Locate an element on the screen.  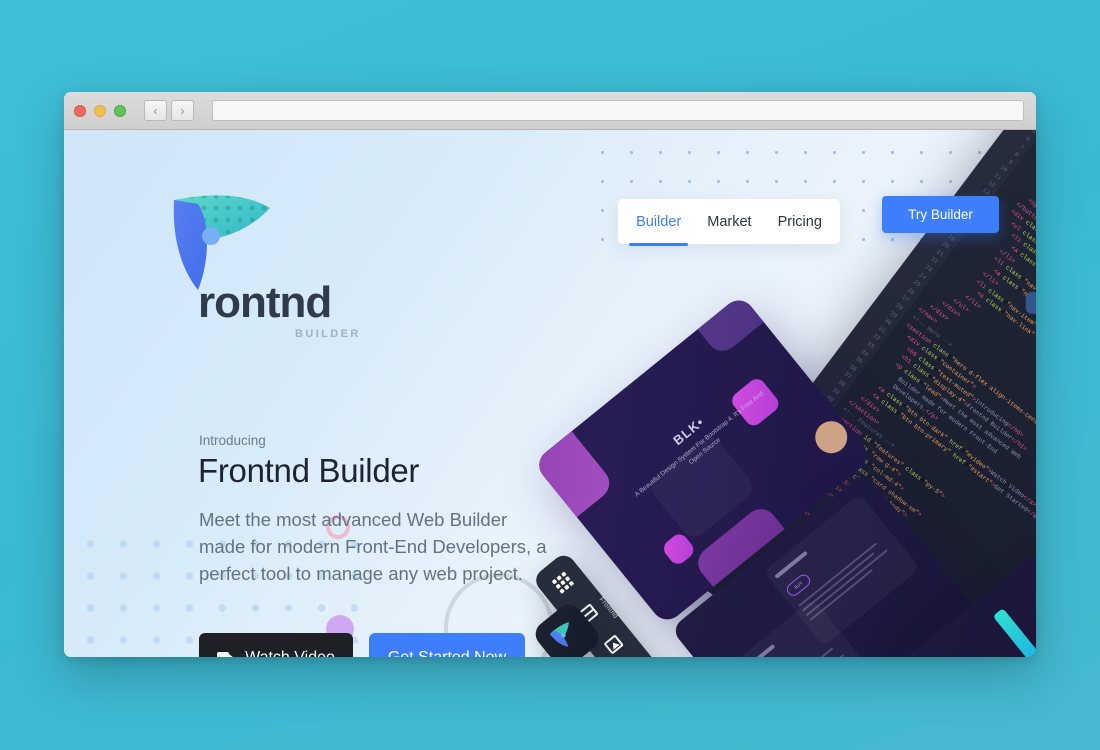
logo-wordmark: rontnd is located at coordinates (265, 302).